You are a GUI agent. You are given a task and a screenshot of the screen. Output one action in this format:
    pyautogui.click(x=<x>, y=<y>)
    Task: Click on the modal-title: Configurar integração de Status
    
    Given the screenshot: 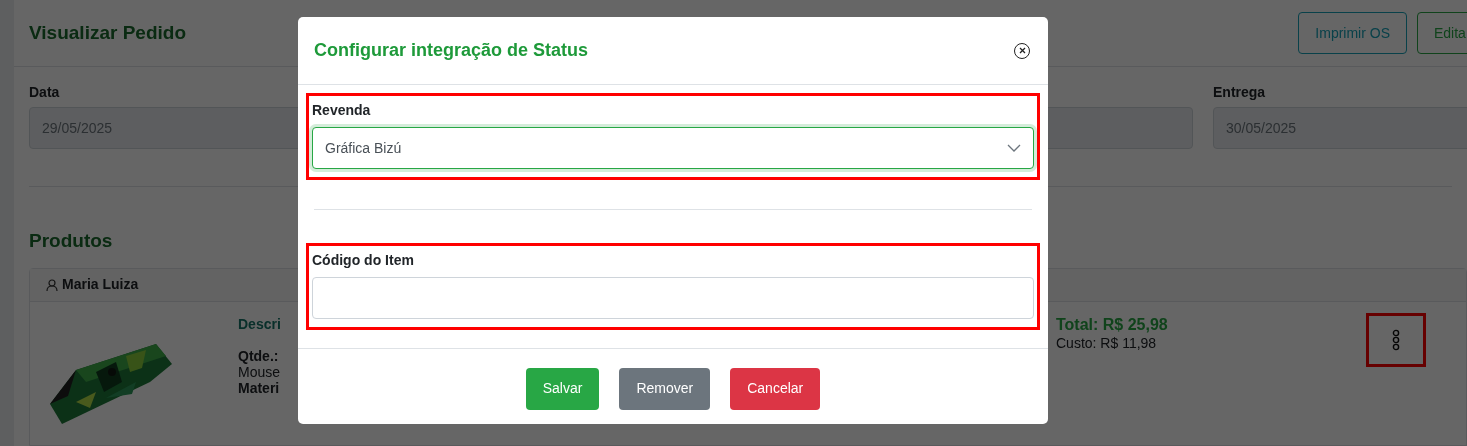 What is the action you would take?
    pyautogui.click(x=451, y=50)
    